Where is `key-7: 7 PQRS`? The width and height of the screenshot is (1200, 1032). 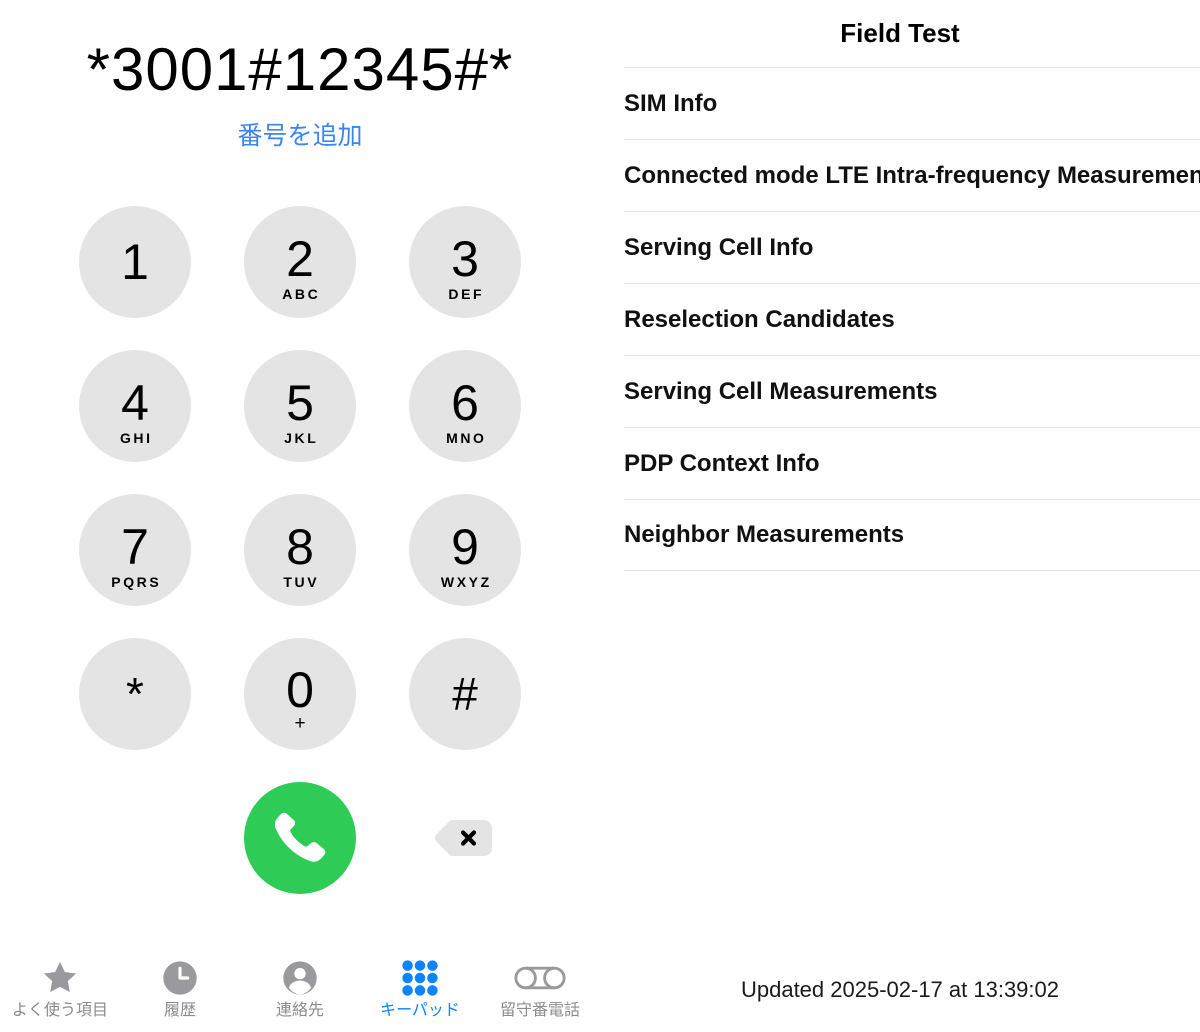 key-7: 7 PQRS is located at coordinates (135, 550).